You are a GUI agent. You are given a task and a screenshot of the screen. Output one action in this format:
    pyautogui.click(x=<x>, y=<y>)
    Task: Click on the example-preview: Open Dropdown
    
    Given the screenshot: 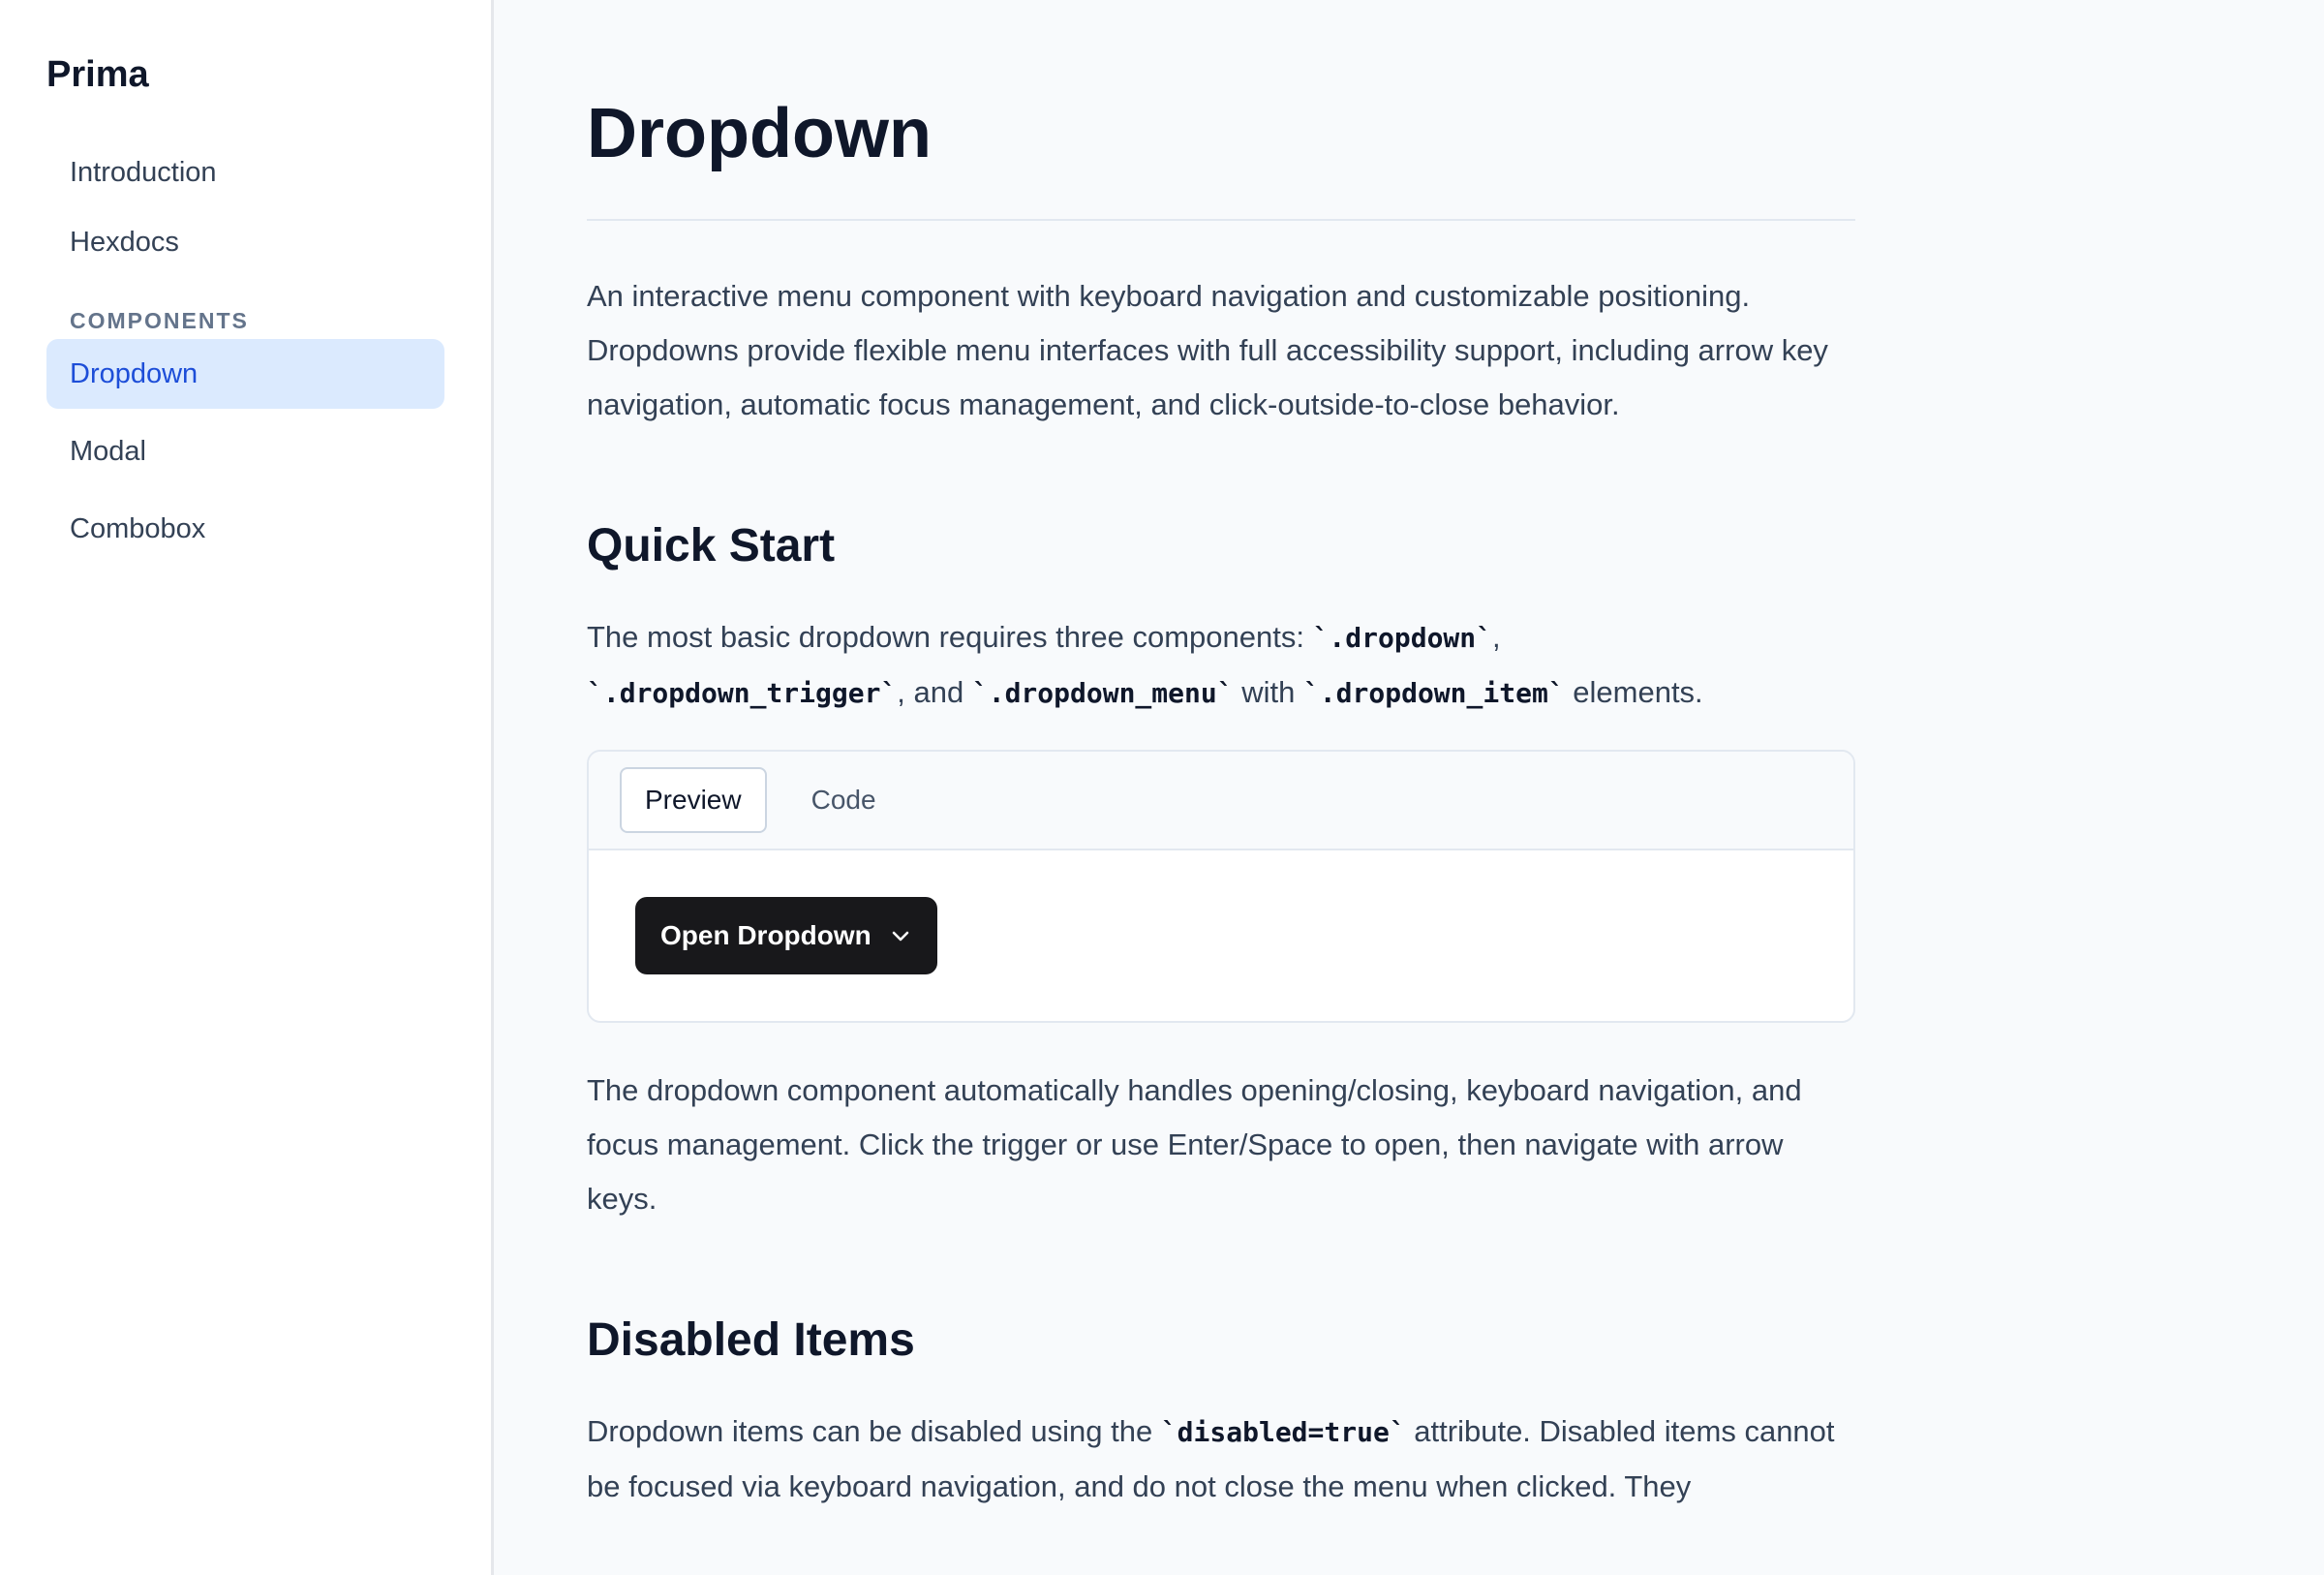 What is the action you would take?
    pyautogui.click(x=1221, y=935)
    